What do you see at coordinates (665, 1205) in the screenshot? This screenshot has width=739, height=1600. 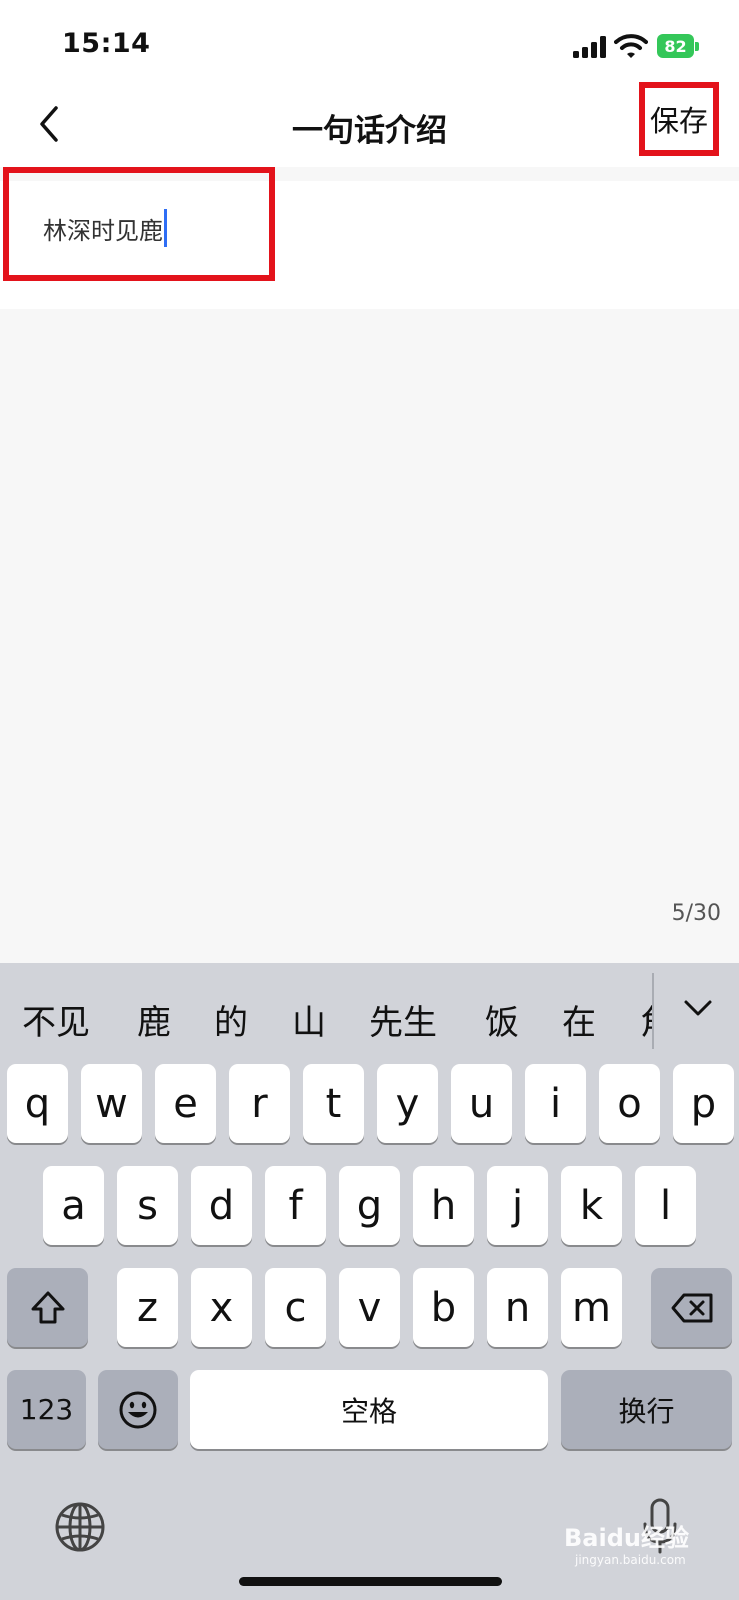 I see `key-l: l` at bounding box center [665, 1205].